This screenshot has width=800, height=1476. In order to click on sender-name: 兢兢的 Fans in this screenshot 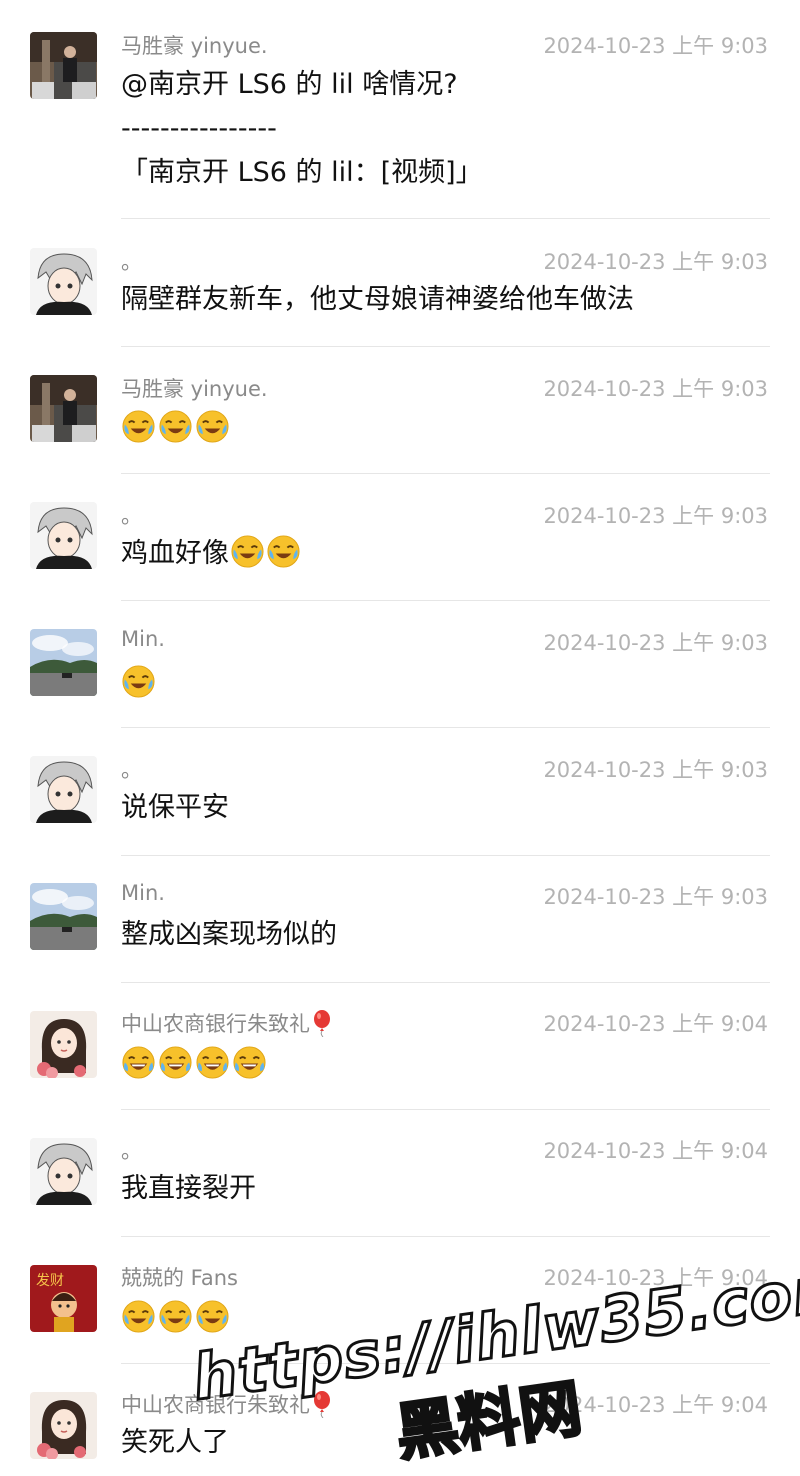, I will do `click(179, 1278)`.